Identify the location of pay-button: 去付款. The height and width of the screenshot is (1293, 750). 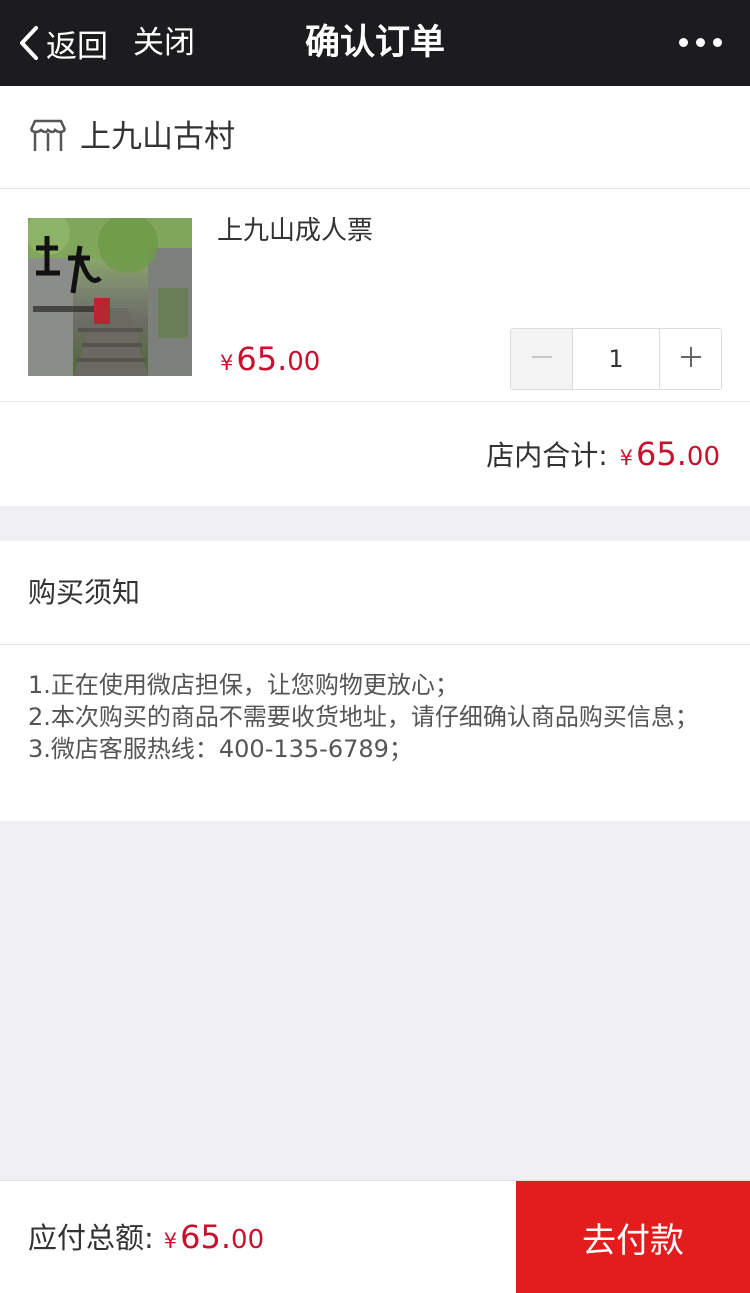
(633, 1237).